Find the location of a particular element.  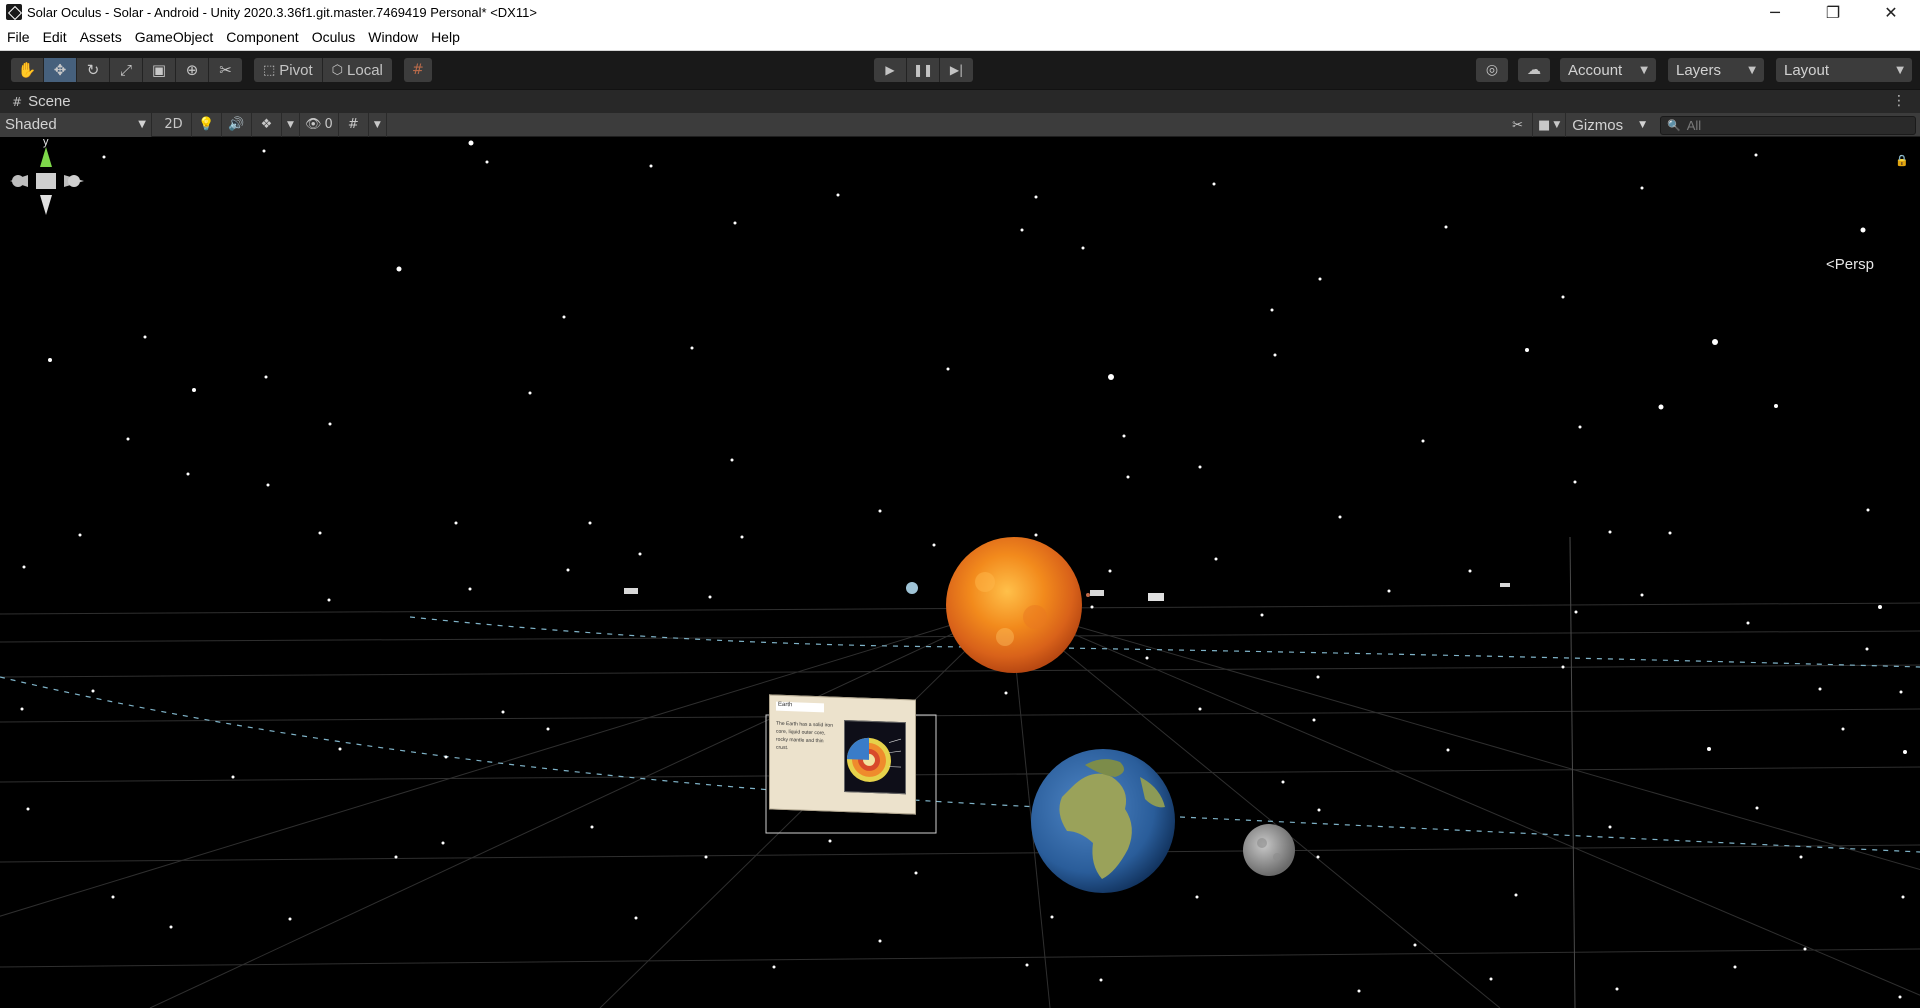

axis-y-label: y is located at coordinates (46, 142).